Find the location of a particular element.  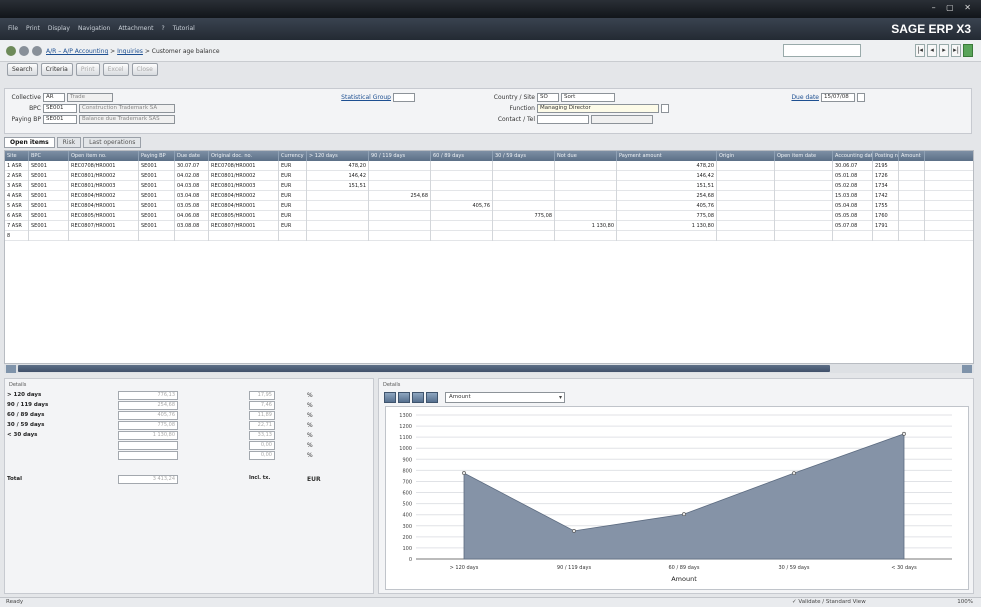

balance-amount is located at coordinates (148, 455).